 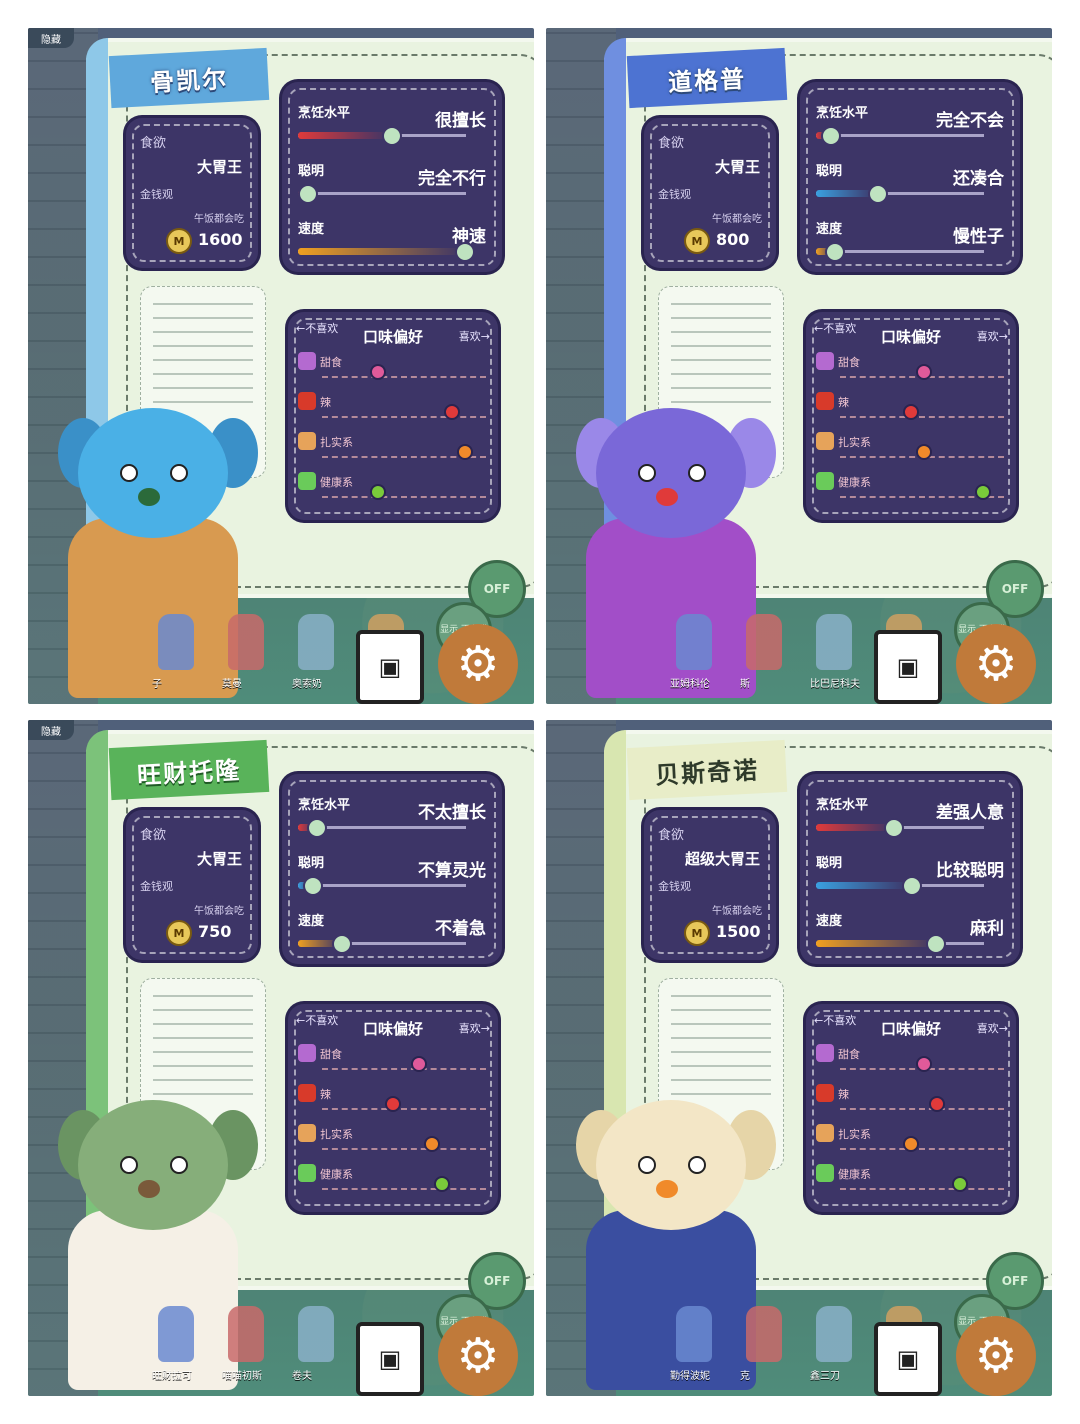 What do you see at coordinates (192, 193) in the screenshot?
I see `appetite-panel: 食欲 大胃王 金钱观 午饭都会吃 M 1600` at bounding box center [192, 193].